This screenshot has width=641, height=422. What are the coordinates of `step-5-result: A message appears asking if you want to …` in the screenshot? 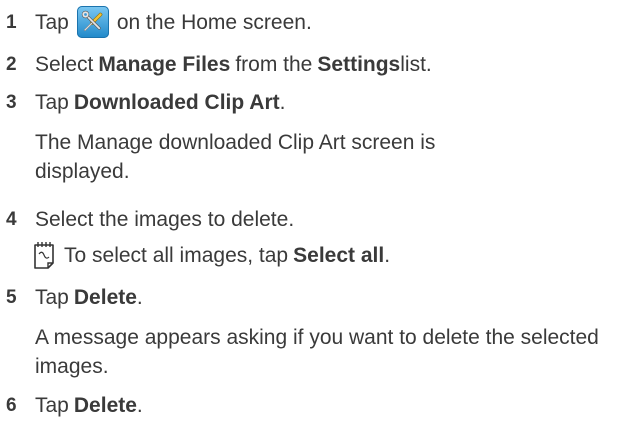 It's located at (317, 352).